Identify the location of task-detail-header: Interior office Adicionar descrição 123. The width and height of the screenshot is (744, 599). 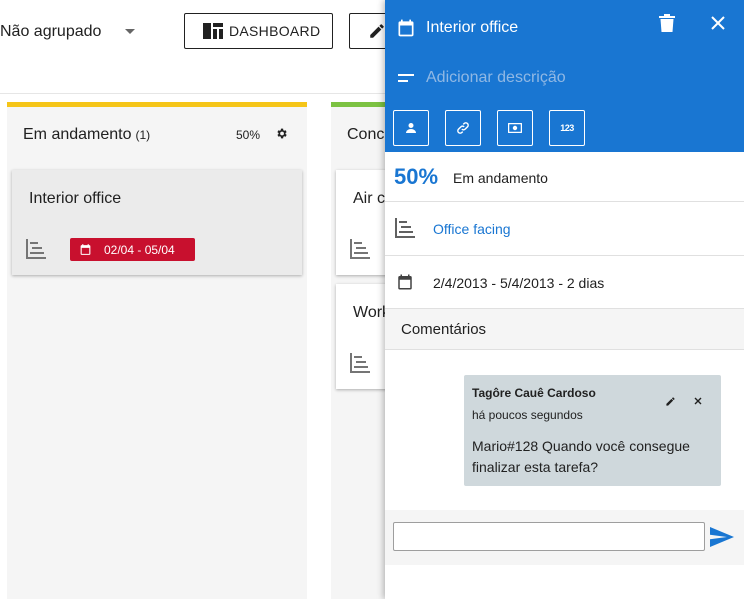
(564, 76).